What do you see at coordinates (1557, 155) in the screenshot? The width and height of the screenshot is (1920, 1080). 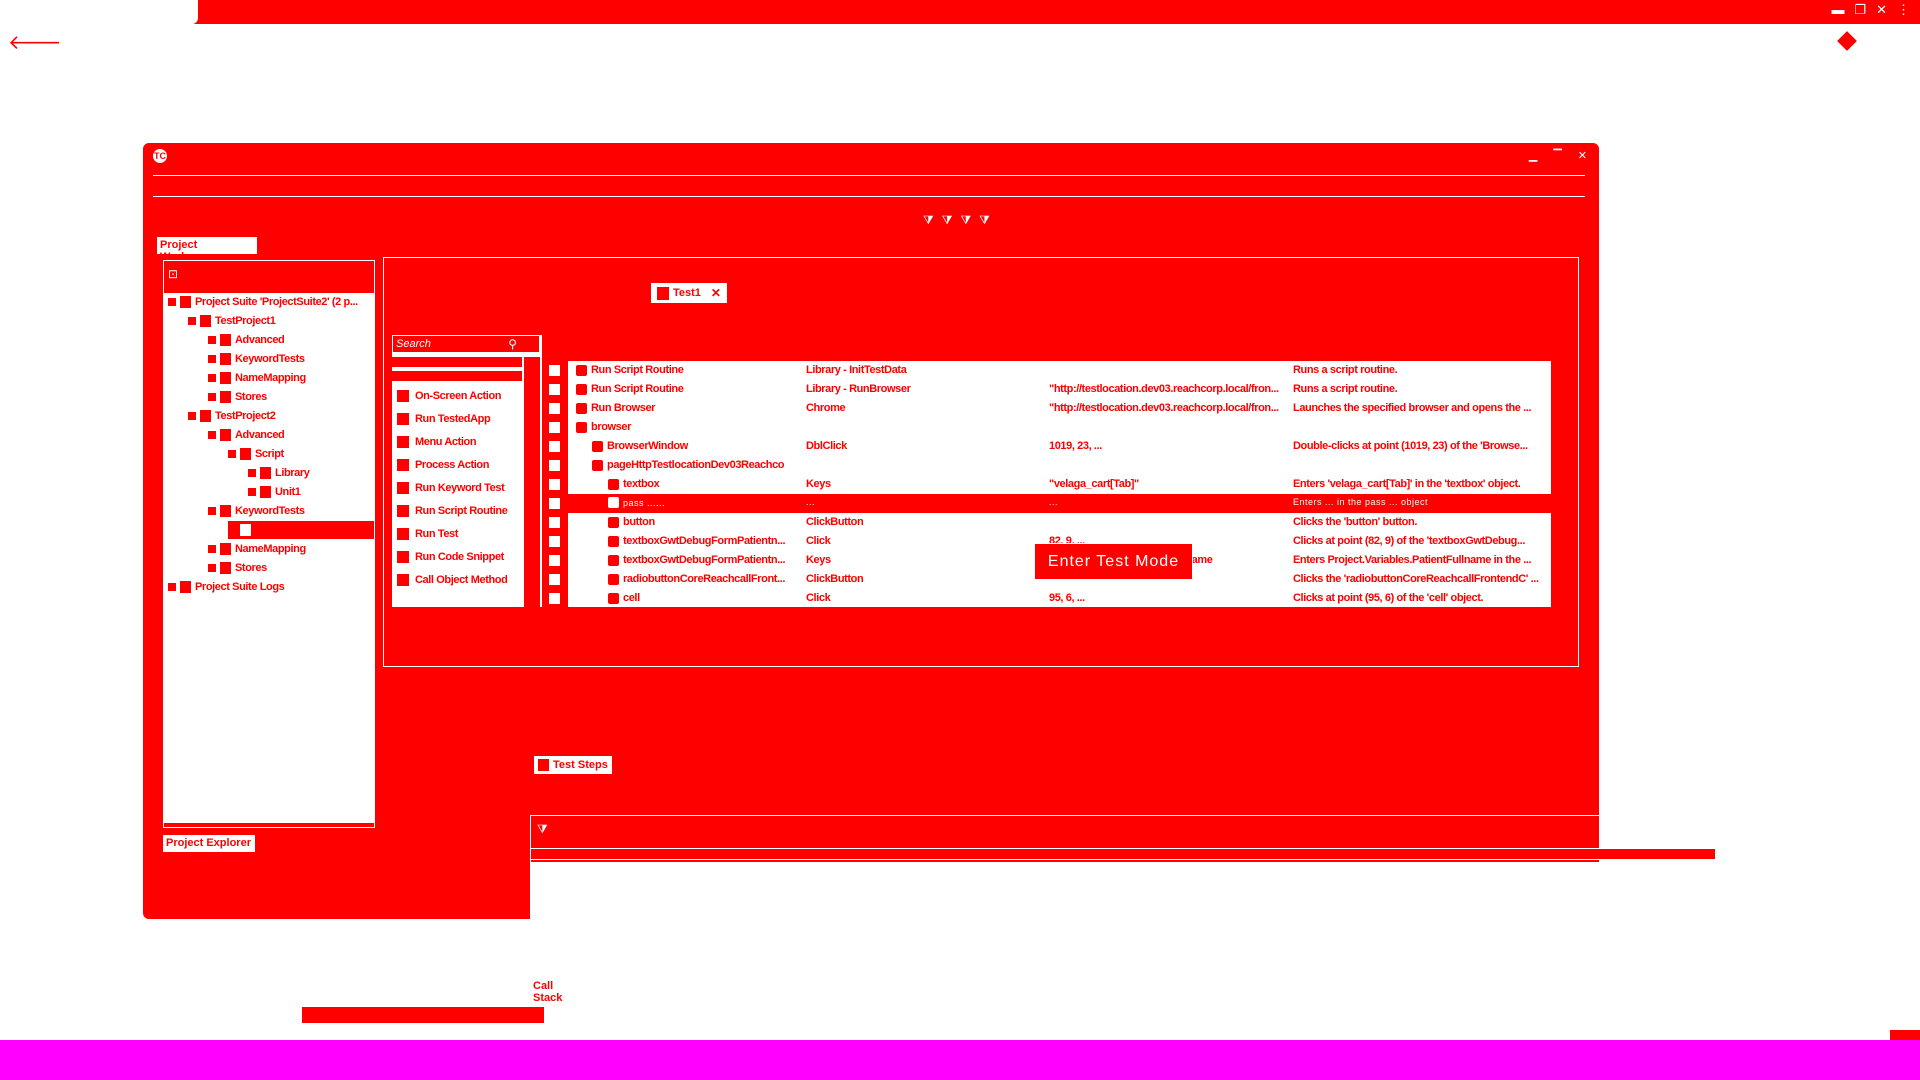 I see `app-maximize-icon: ▔` at bounding box center [1557, 155].